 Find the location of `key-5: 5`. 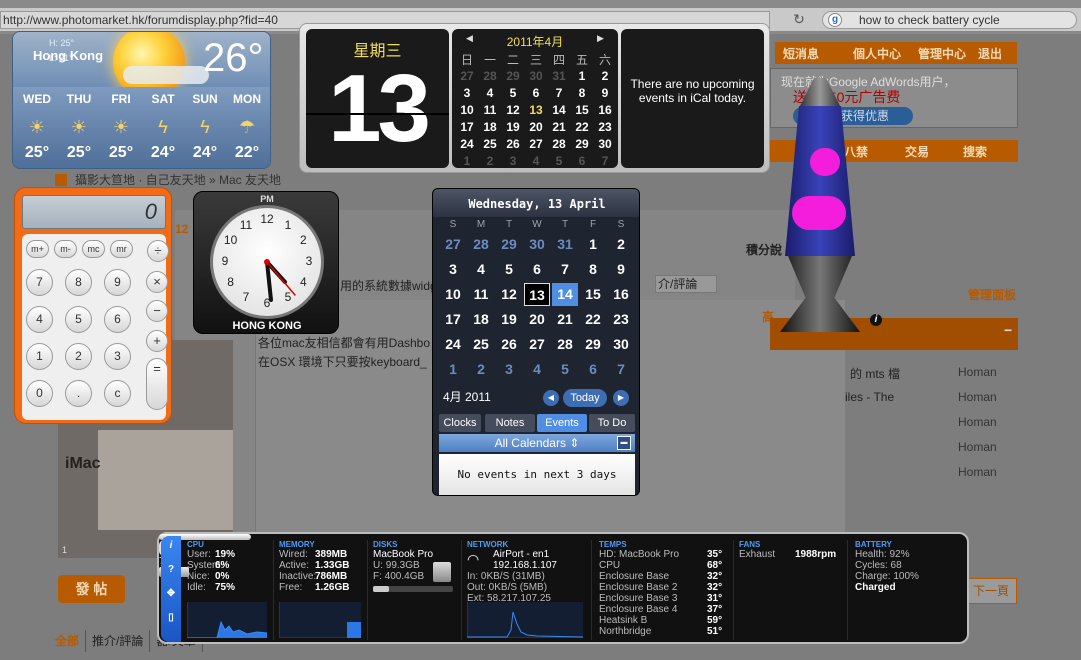

key-5: 5 is located at coordinates (78, 319).